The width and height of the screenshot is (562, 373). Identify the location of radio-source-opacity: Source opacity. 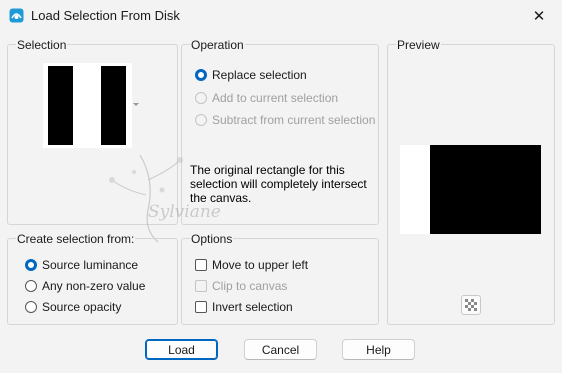
(73, 307).